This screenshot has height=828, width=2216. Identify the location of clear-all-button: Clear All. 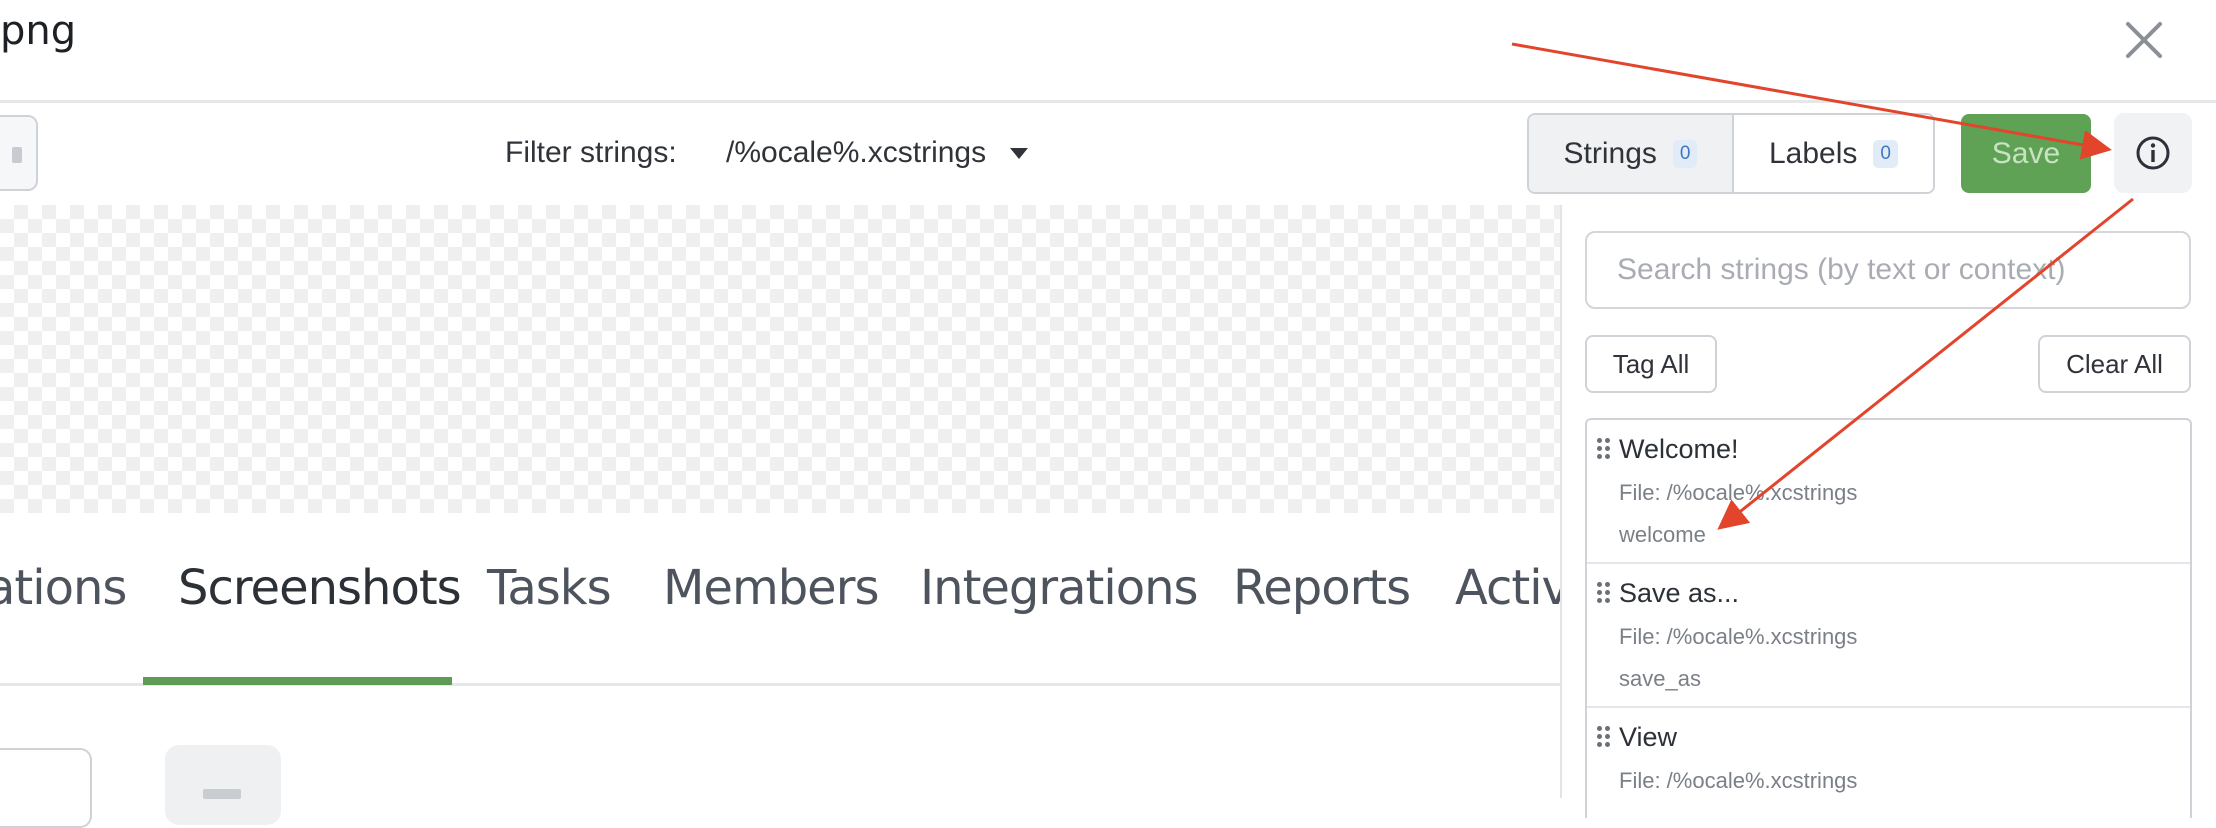
(2114, 364).